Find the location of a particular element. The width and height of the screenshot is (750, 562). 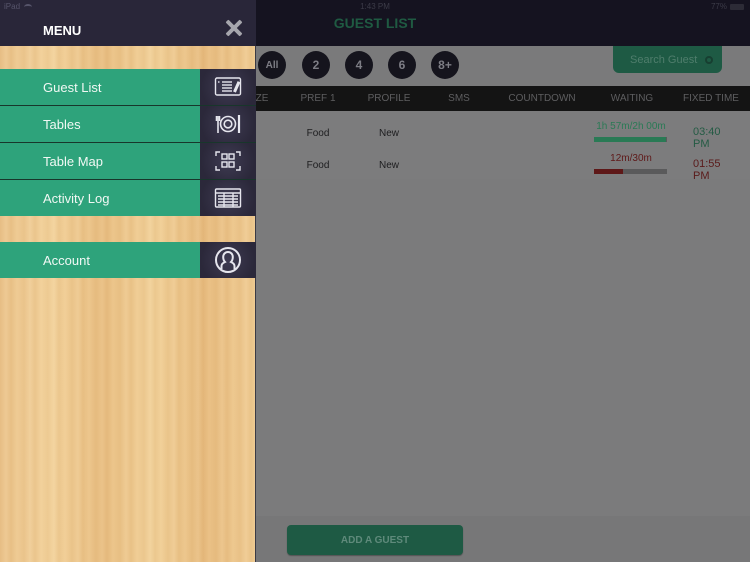

menu-item-label: Activity Log is located at coordinates (100, 198).